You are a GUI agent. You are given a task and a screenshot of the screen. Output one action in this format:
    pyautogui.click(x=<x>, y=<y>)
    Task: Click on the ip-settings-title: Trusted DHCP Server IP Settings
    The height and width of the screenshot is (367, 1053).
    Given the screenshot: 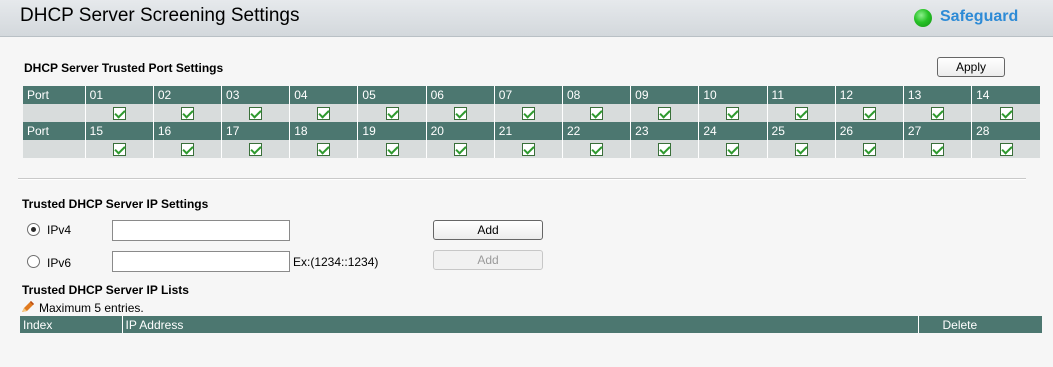 What is the action you would take?
    pyautogui.click(x=115, y=204)
    